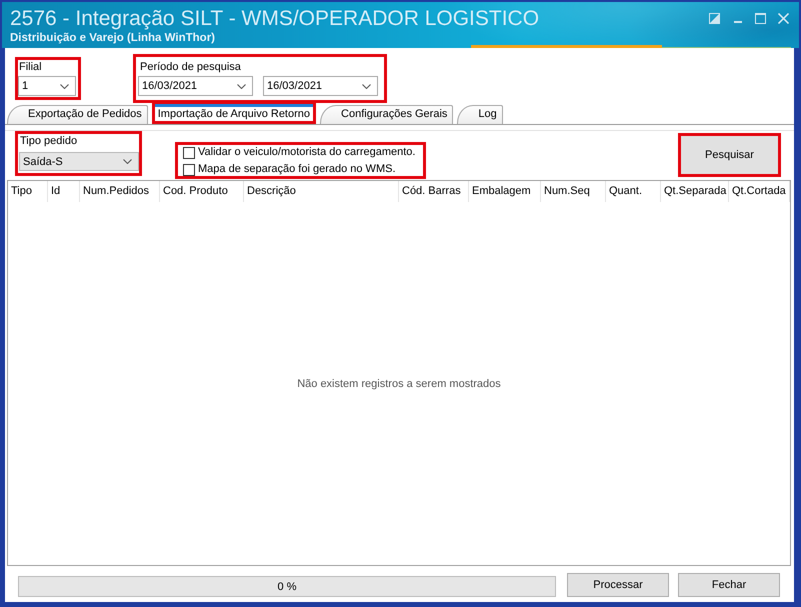 The width and height of the screenshot is (801, 607). I want to click on action-button: Processar, so click(618, 585).